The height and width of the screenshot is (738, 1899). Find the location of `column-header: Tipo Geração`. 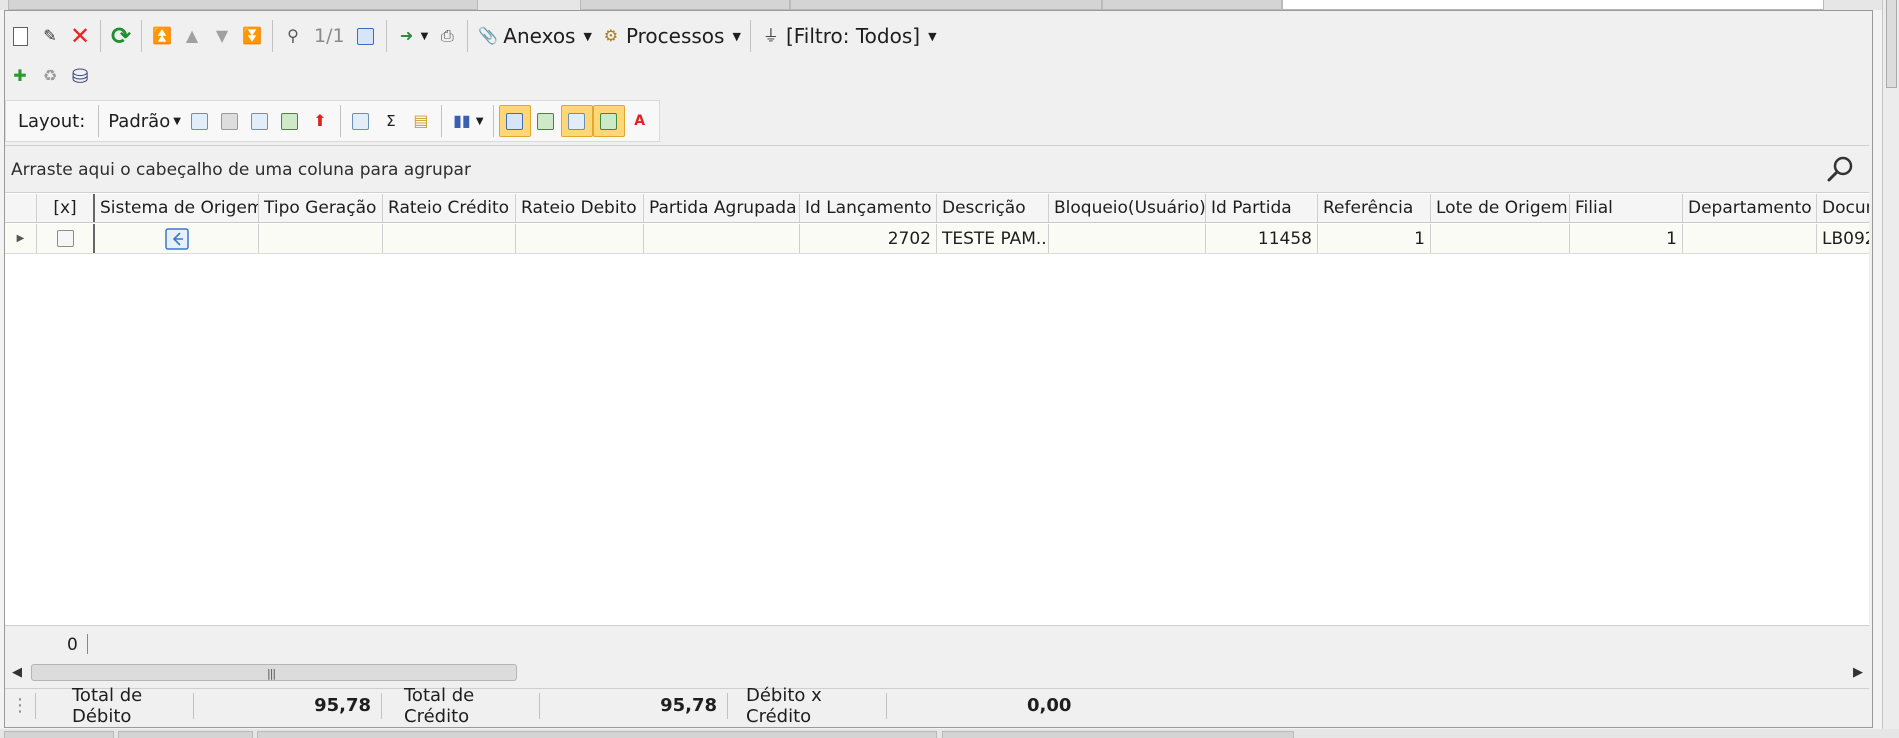

column-header: Tipo Geração is located at coordinates (321, 208).